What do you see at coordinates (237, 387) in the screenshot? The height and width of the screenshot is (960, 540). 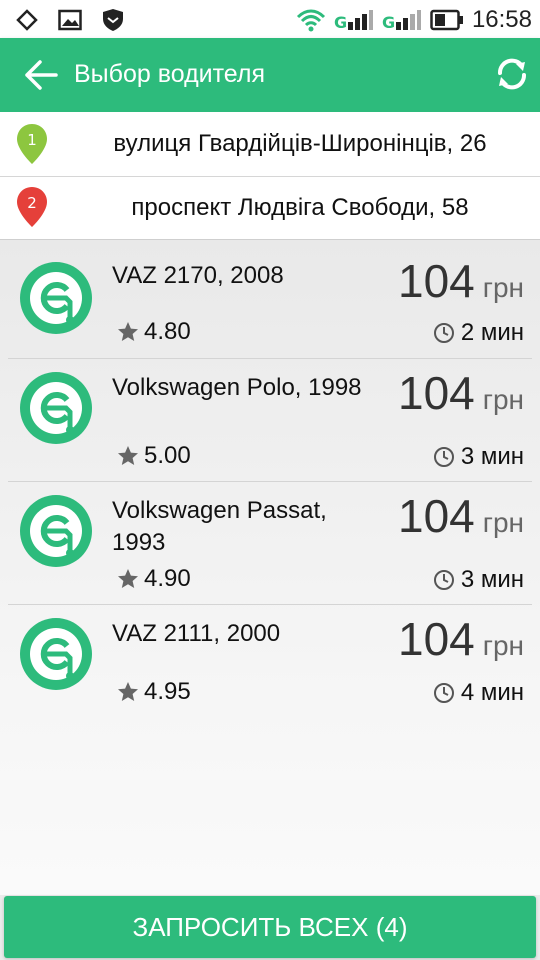 I see `car-name: Volkswagen Polo, 1998` at bounding box center [237, 387].